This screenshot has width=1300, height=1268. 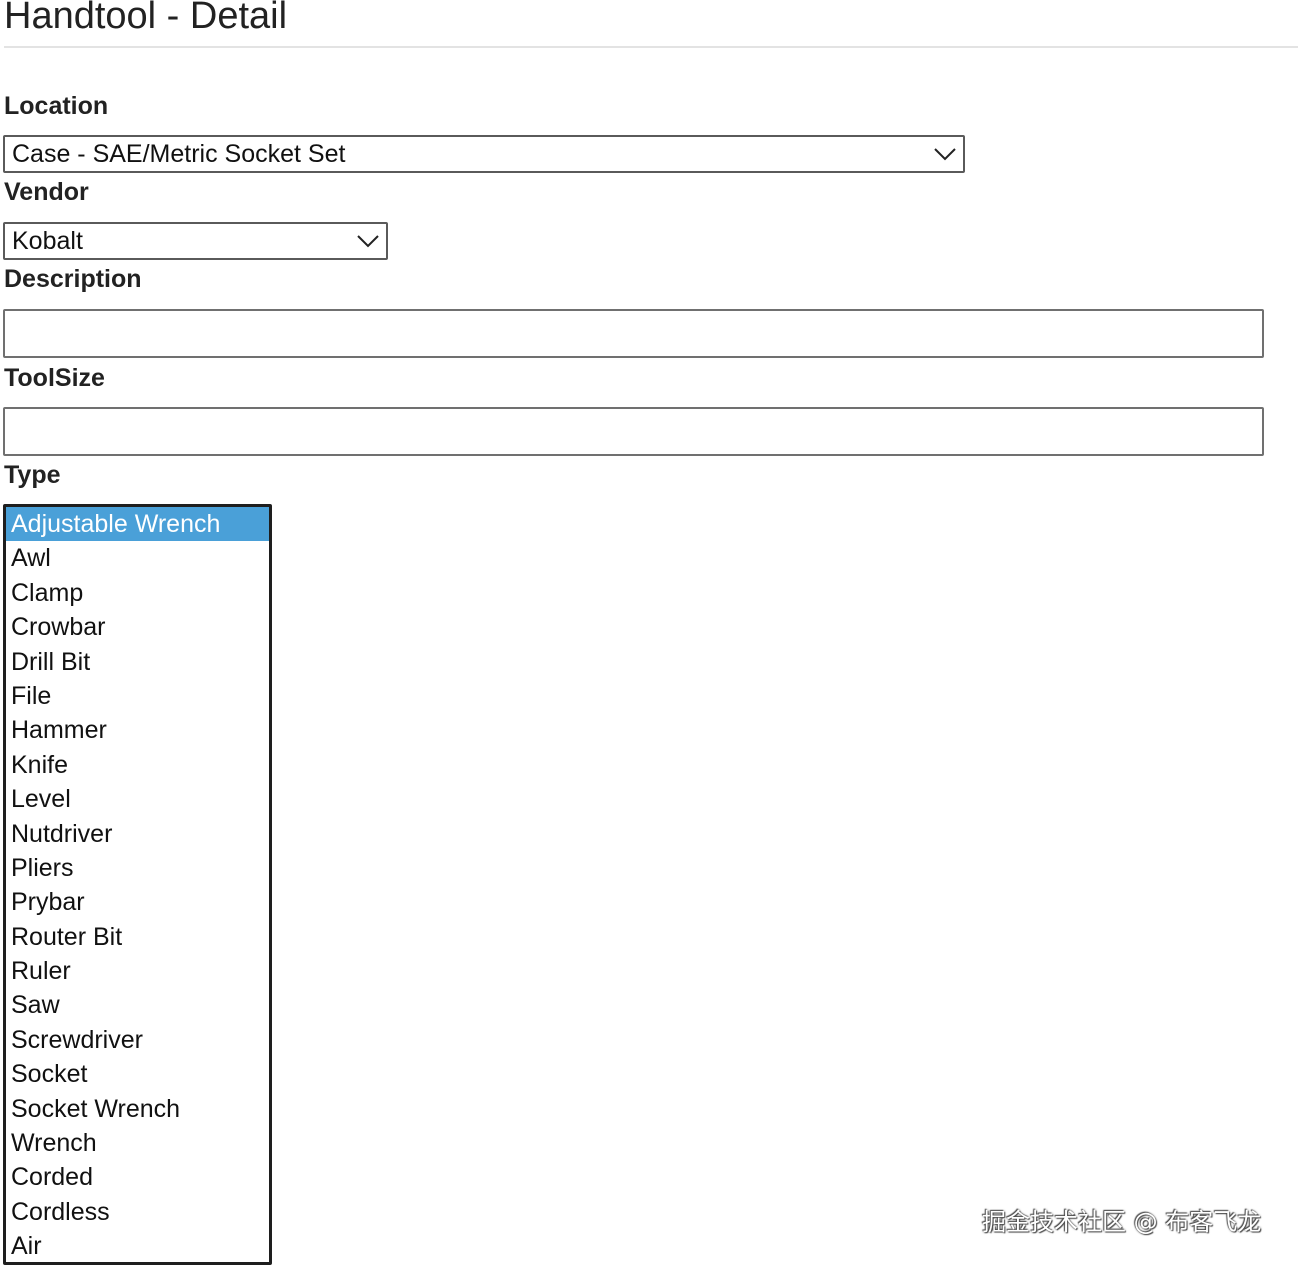 I want to click on type-option: Router Bit, so click(x=137, y=937).